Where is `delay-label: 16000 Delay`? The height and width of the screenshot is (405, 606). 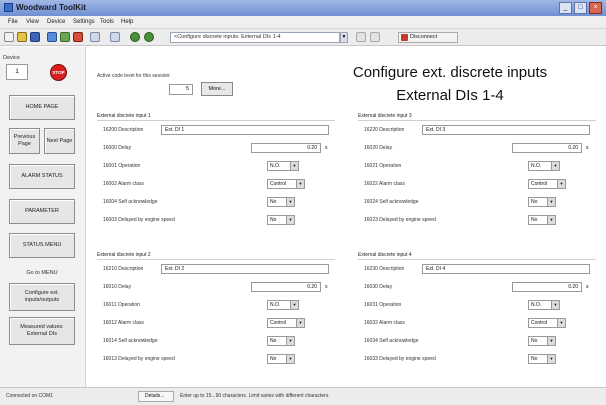 delay-label: 16000 Delay is located at coordinates (117, 148).